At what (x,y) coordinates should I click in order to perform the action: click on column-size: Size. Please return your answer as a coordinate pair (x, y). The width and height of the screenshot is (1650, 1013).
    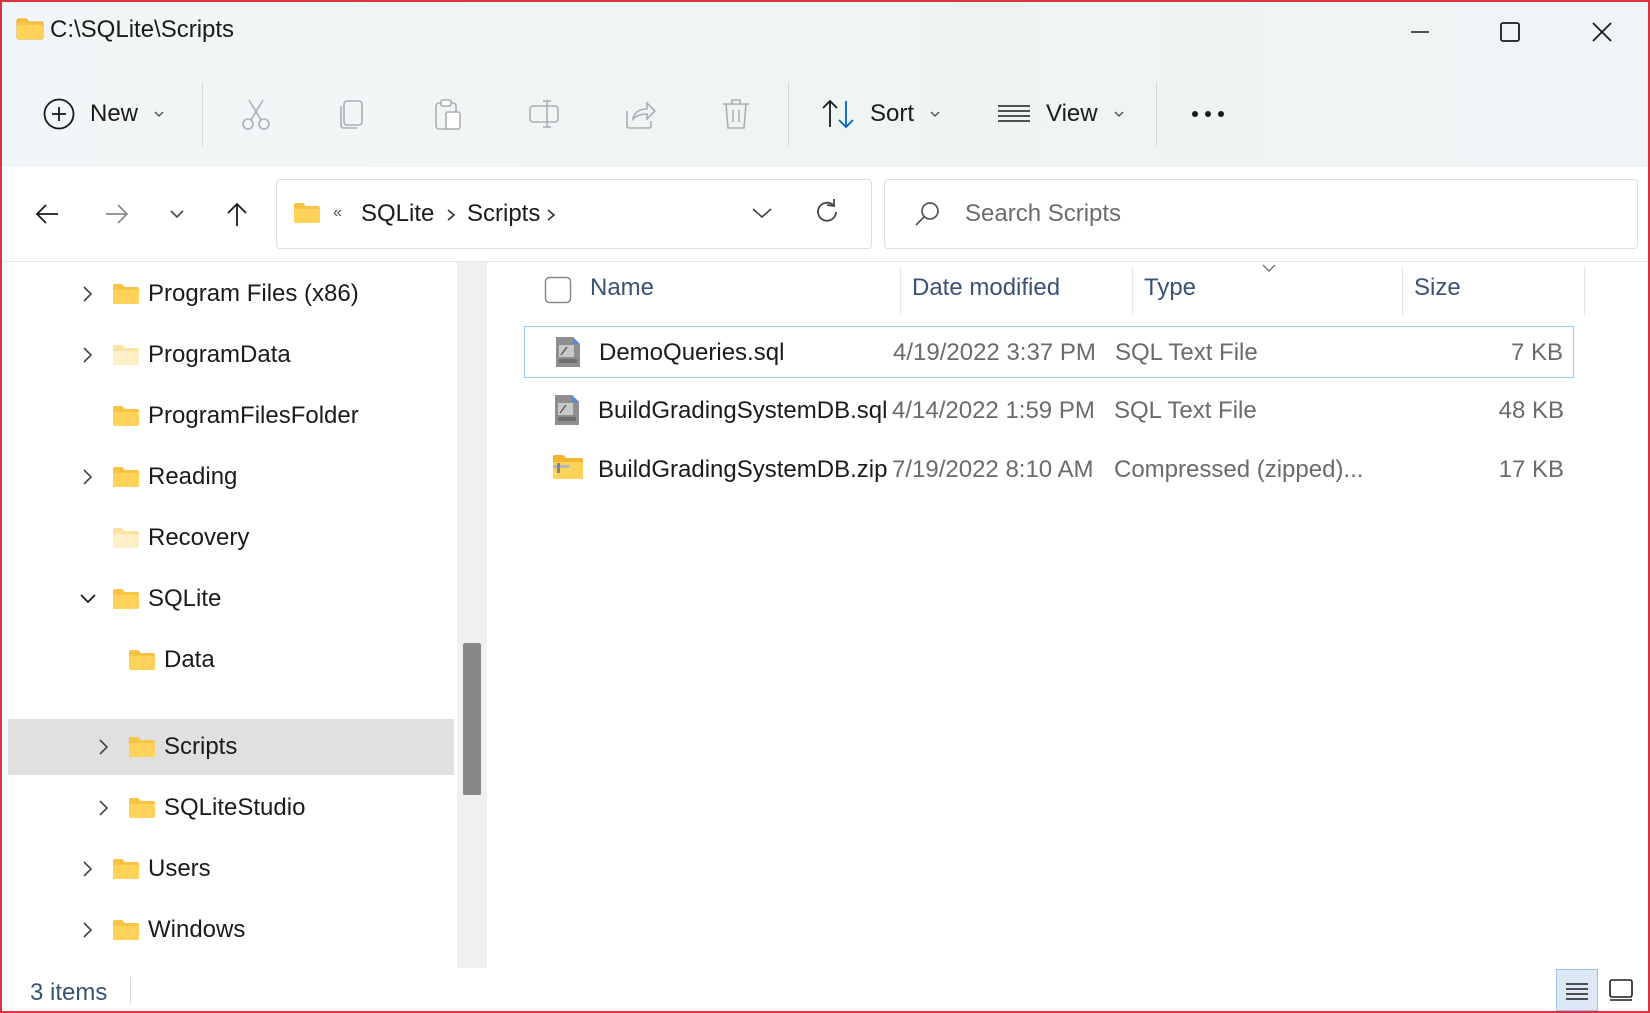
    Looking at the image, I should click on (1437, 288).